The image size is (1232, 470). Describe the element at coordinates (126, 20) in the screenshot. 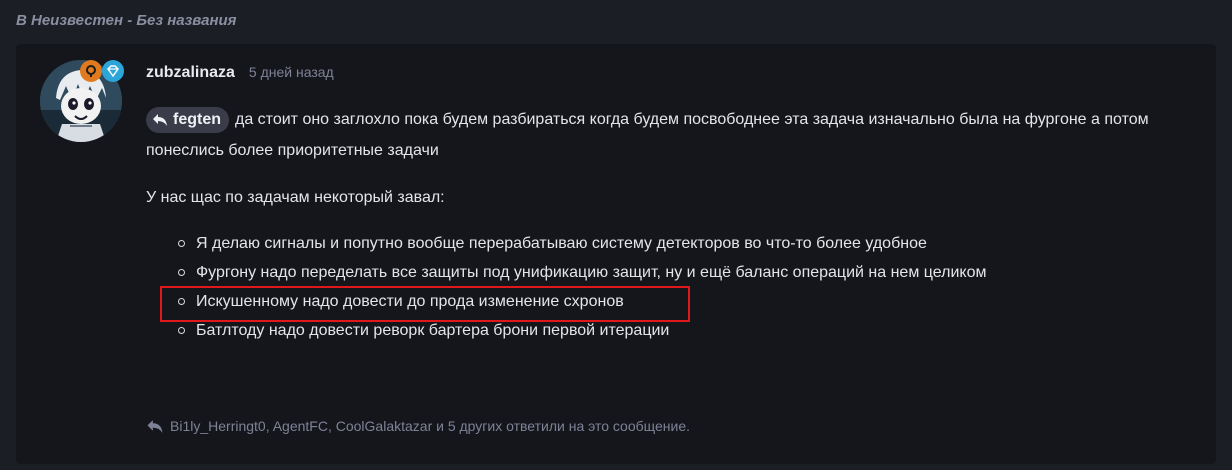

I see `breadcrumb: В Неизвестен - Без названия` at that location.